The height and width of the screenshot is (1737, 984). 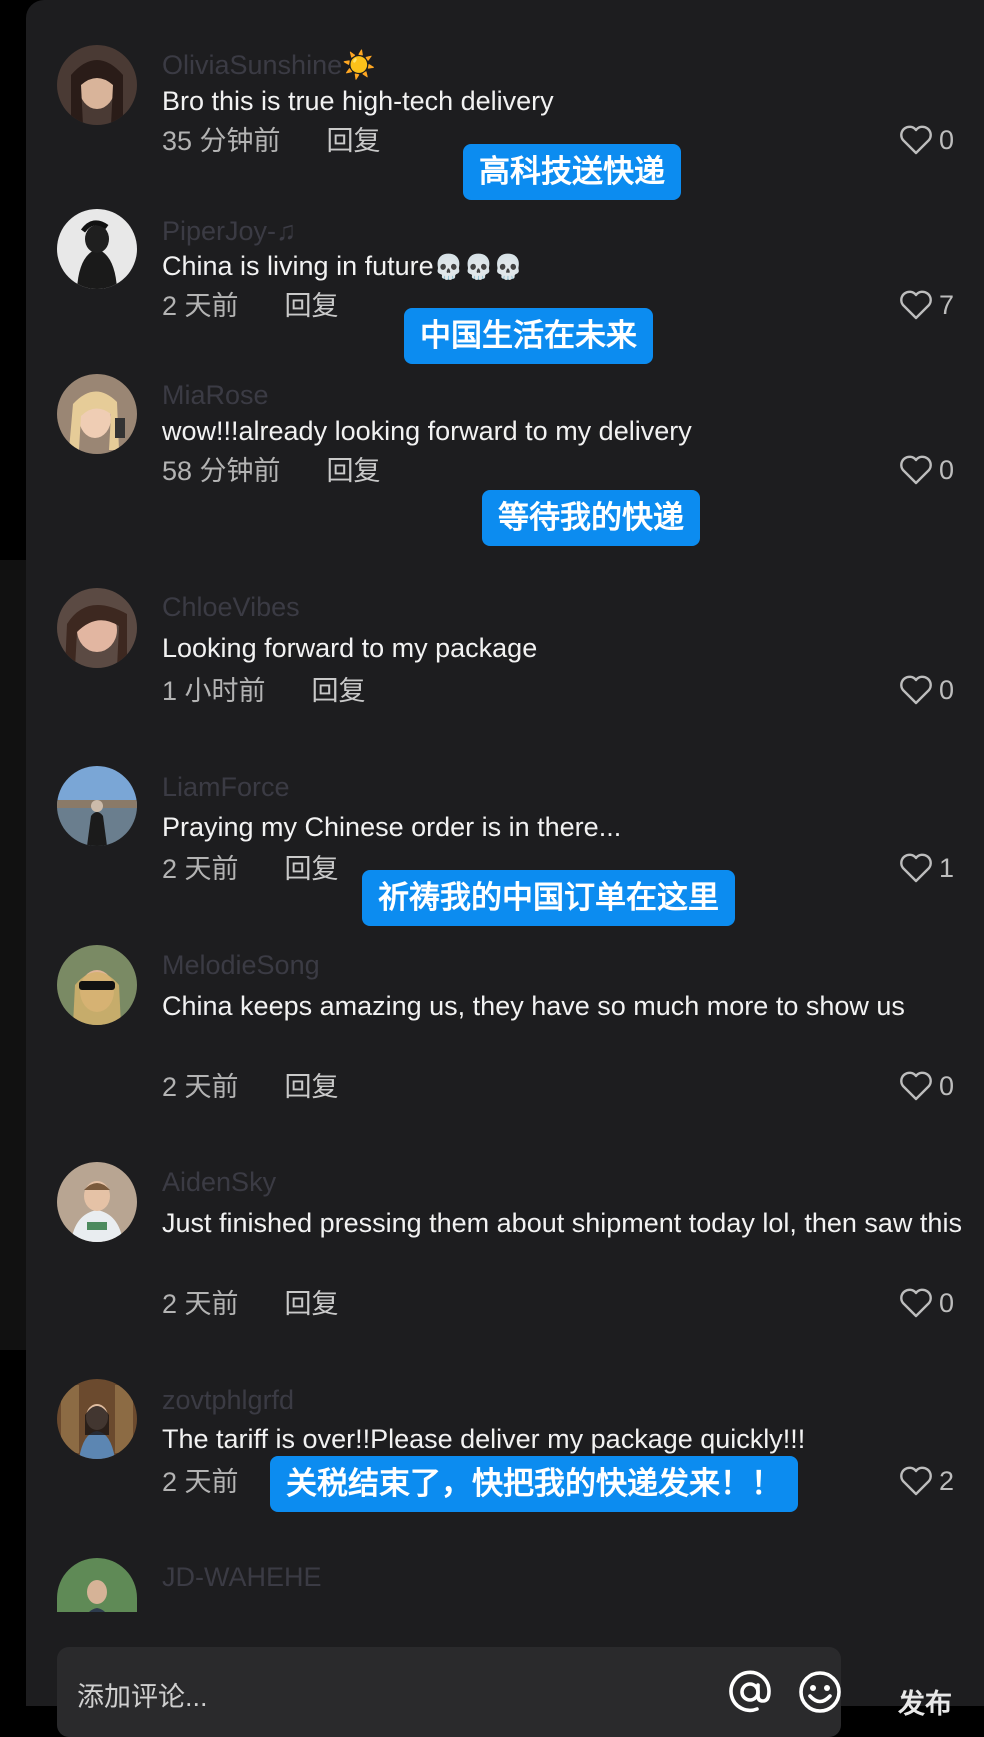 I want to click on background-edge, so click(x=13, y=955).